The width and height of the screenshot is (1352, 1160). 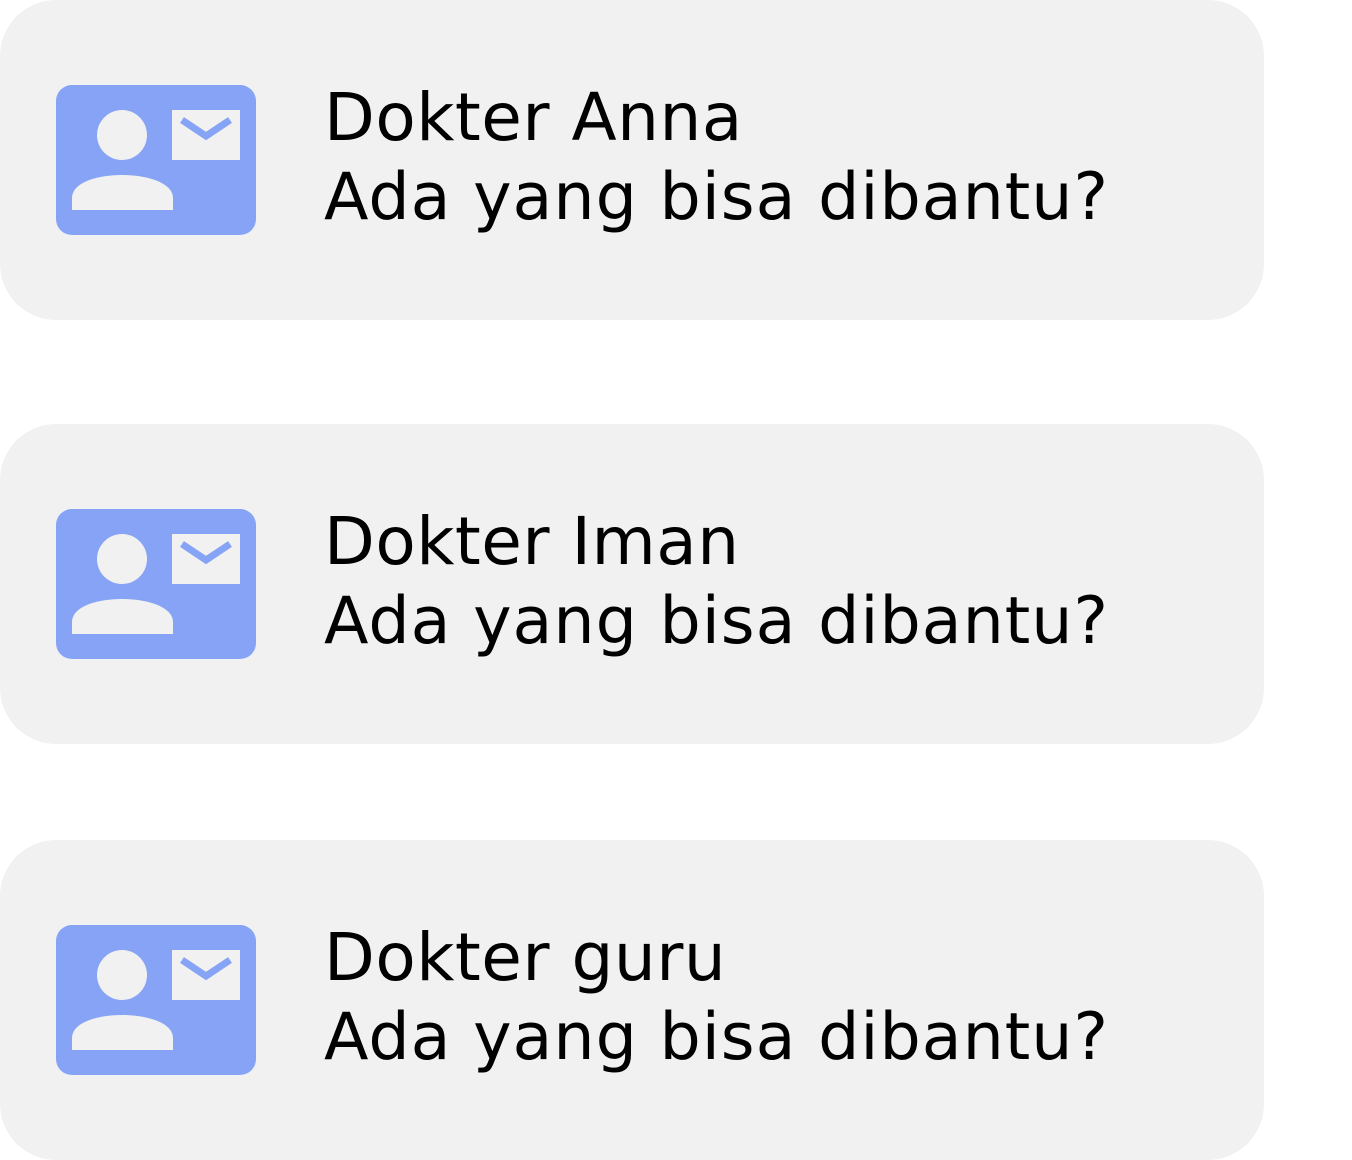 What do you see at coordinates (784, 998) in the screenshot?
I see `chat-card-text: Dokter guru Ada yang bisa dibantu?` at bounding box center [784, 998].